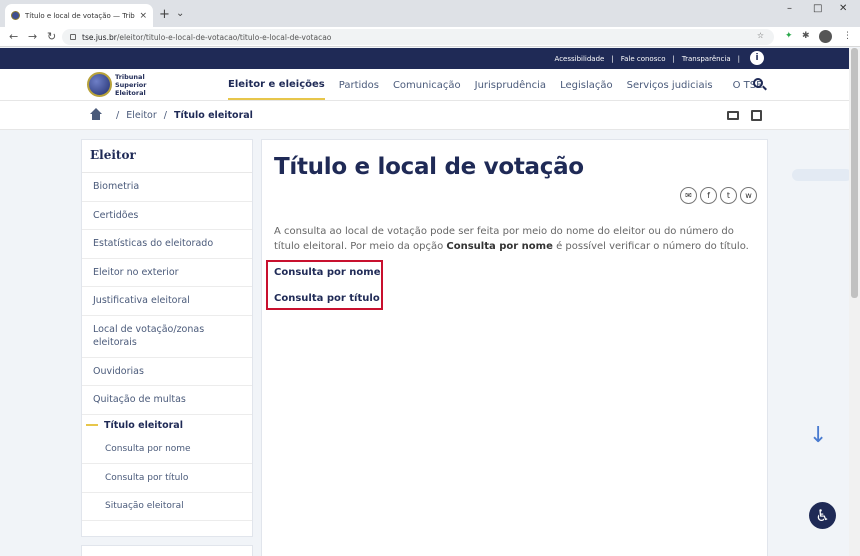 This screenshot has height=556, width=860. Describe the element at coordinates (854, 173) in the screenshot. I see `scrollbar-thumb` at that location.